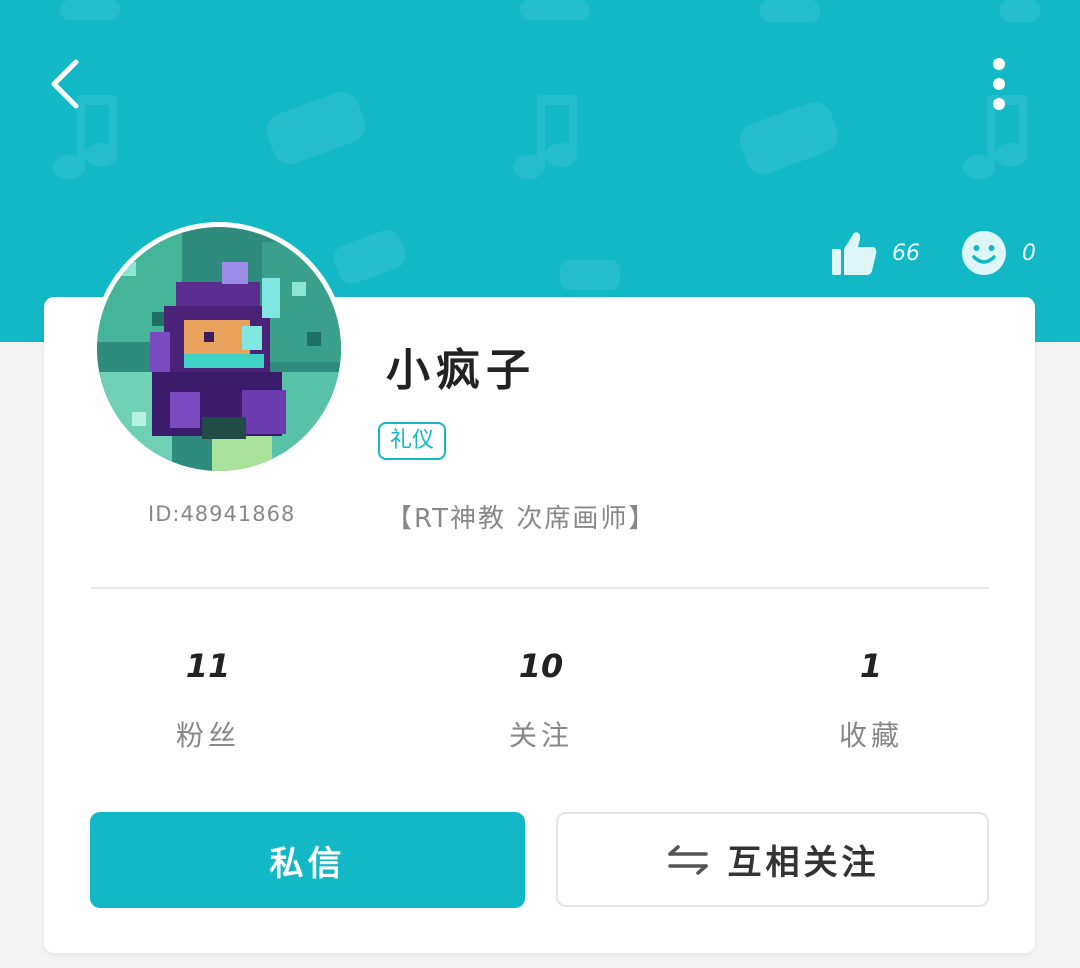  Describe the element at coordinates (540, 588) in the screenshot. I see `divider` at that location.